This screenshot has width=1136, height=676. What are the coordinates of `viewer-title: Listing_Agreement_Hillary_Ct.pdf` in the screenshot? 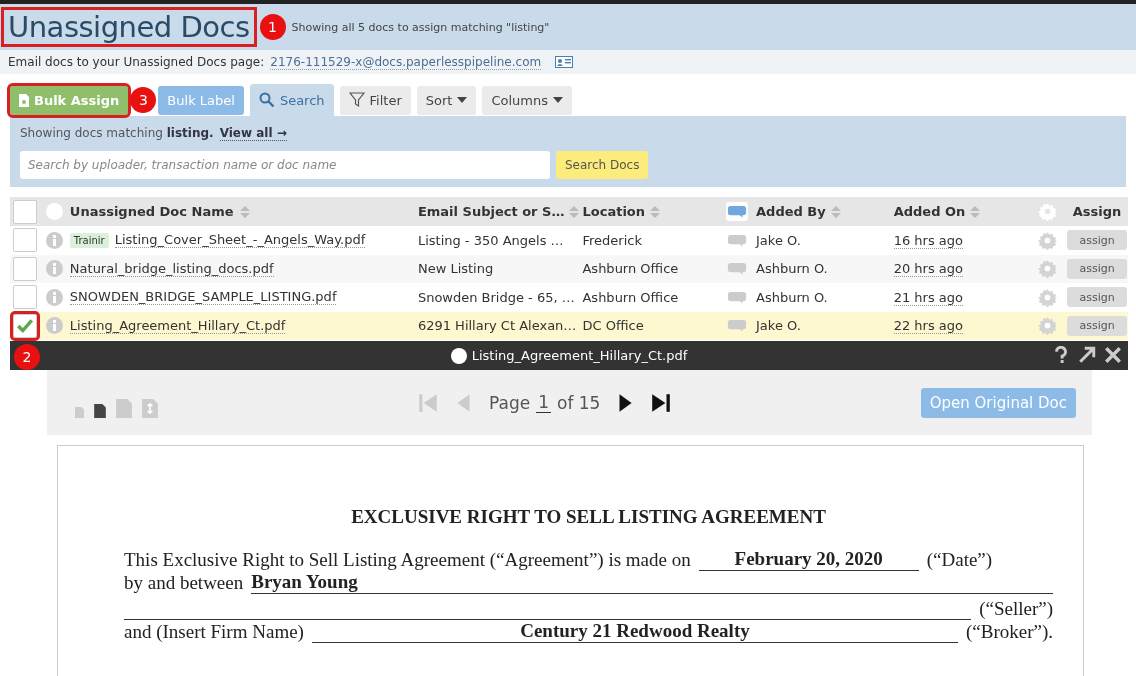 It's located at (579, 355).